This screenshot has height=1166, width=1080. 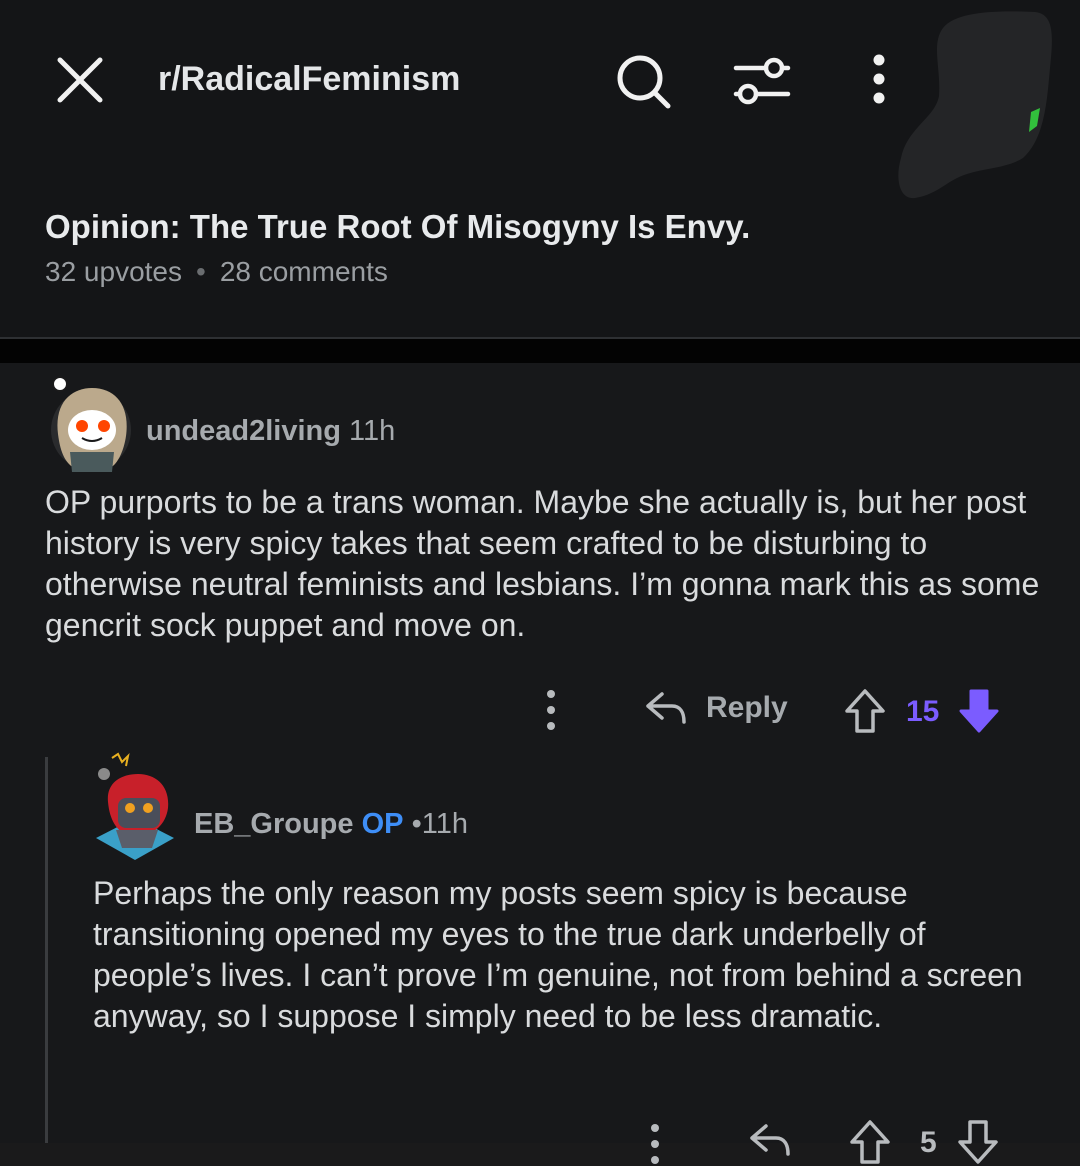 I want to click on comment-author-line: undead2living 11h, so click(x=270, y=431).